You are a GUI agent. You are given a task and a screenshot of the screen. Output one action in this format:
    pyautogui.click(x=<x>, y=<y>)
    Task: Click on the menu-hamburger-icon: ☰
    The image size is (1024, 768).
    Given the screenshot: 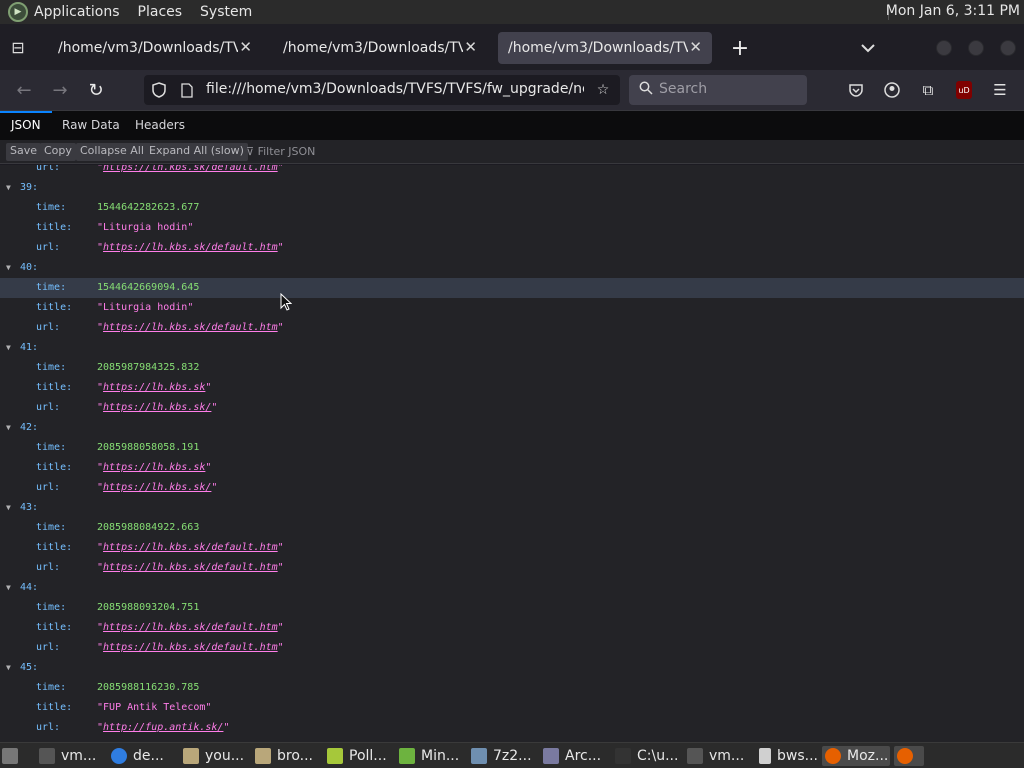 What is the action you would take?
    pyautogui.click(x=1000, y=90)
    